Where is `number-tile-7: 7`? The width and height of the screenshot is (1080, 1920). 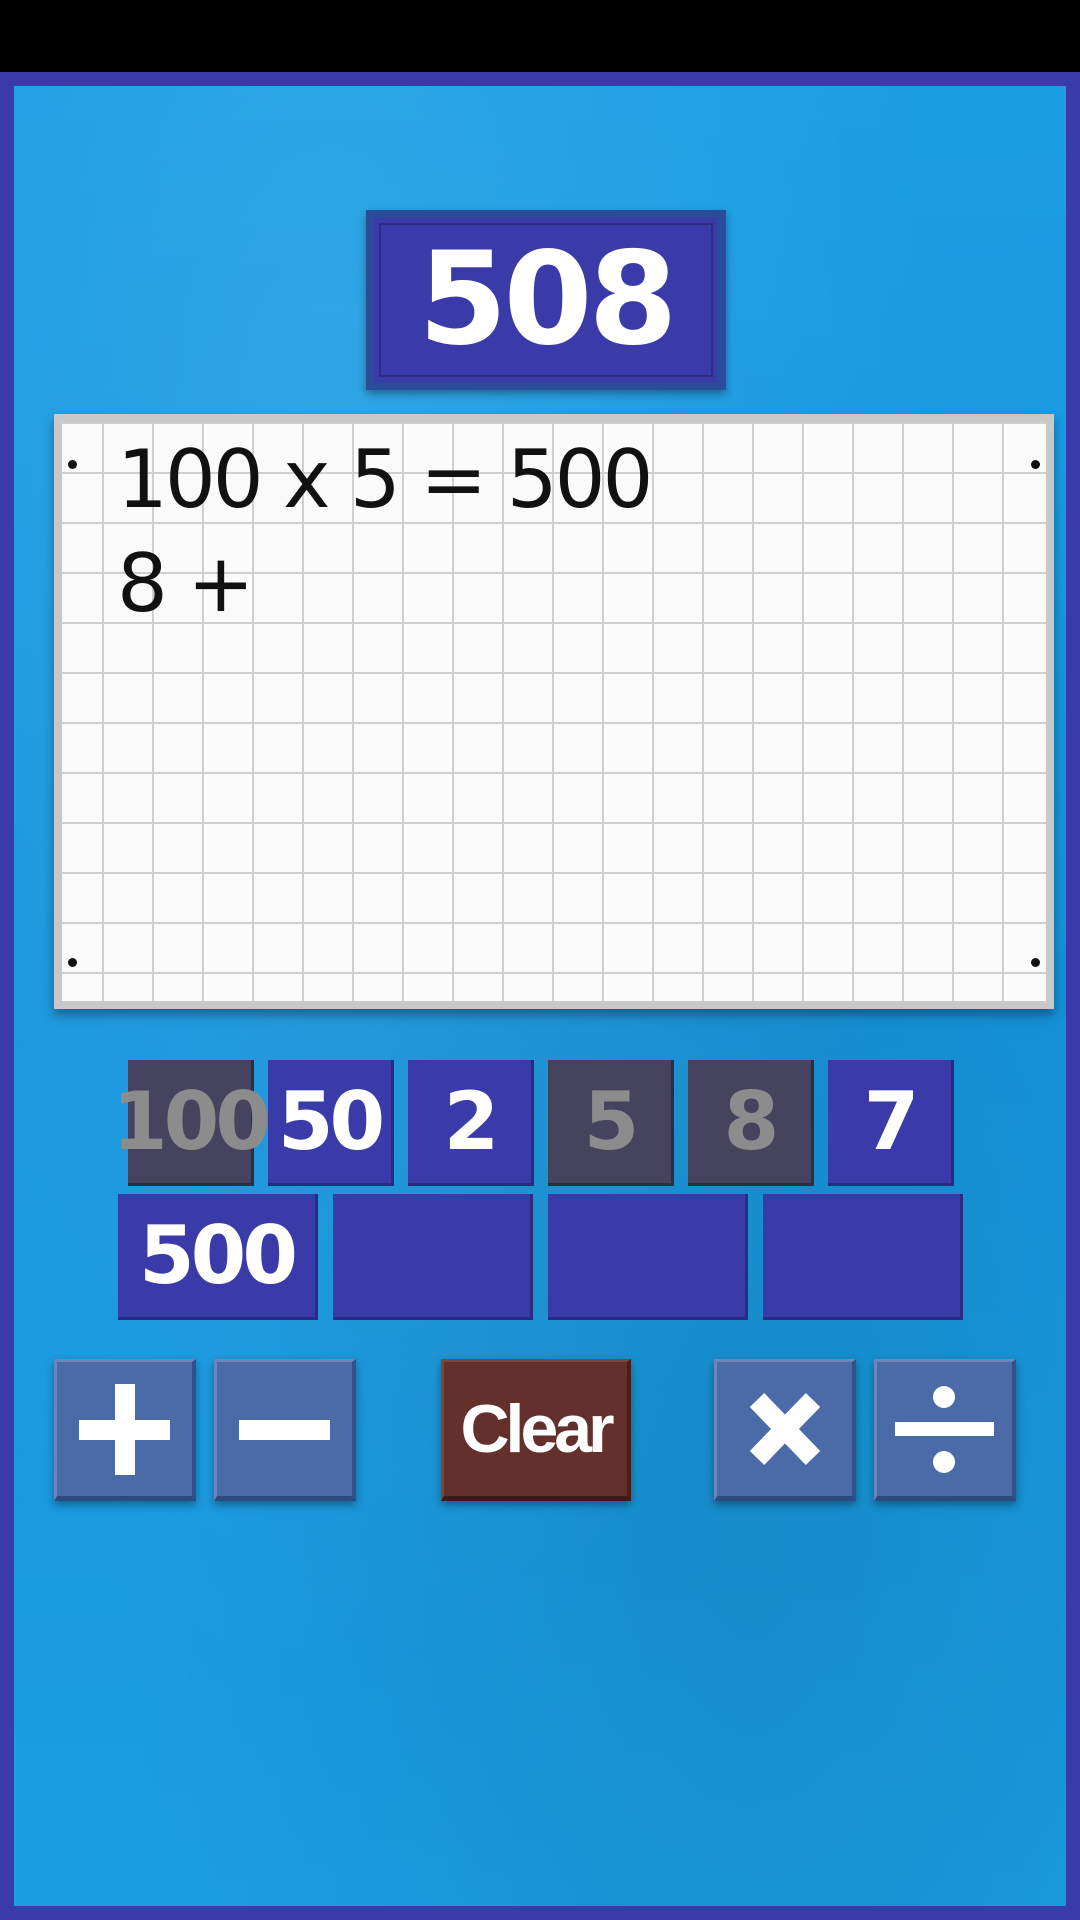
number-tile-7: 7 is located at coordinates (891, 1123).